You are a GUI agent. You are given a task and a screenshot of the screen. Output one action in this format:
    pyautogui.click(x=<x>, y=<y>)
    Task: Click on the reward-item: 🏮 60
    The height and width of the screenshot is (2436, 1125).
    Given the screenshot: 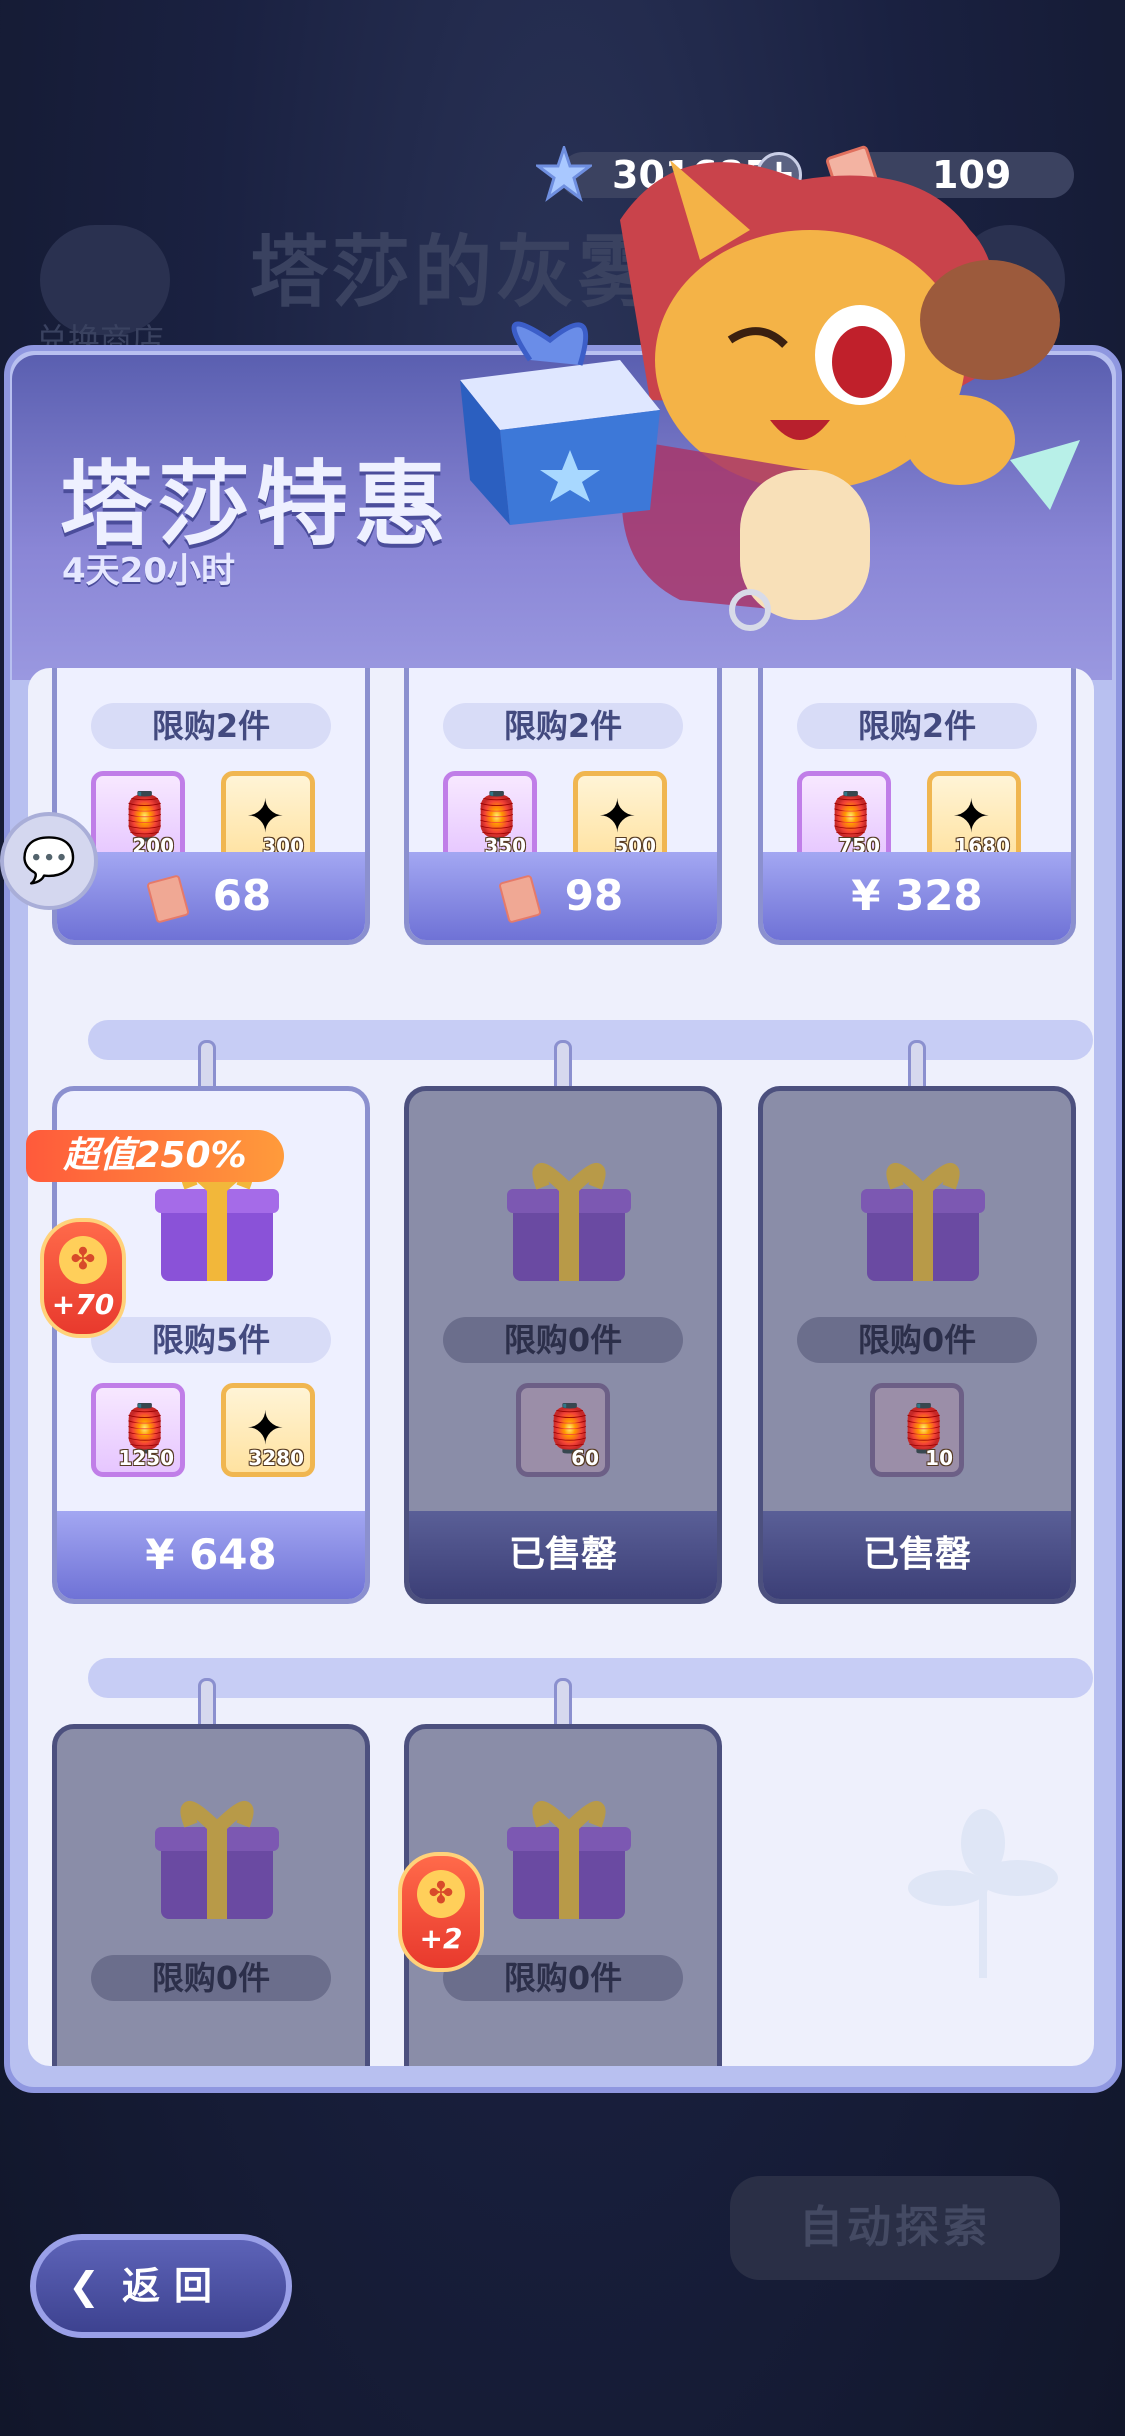 What is the action you would take?
    pyautogui.click(x=563, y=1430)
    